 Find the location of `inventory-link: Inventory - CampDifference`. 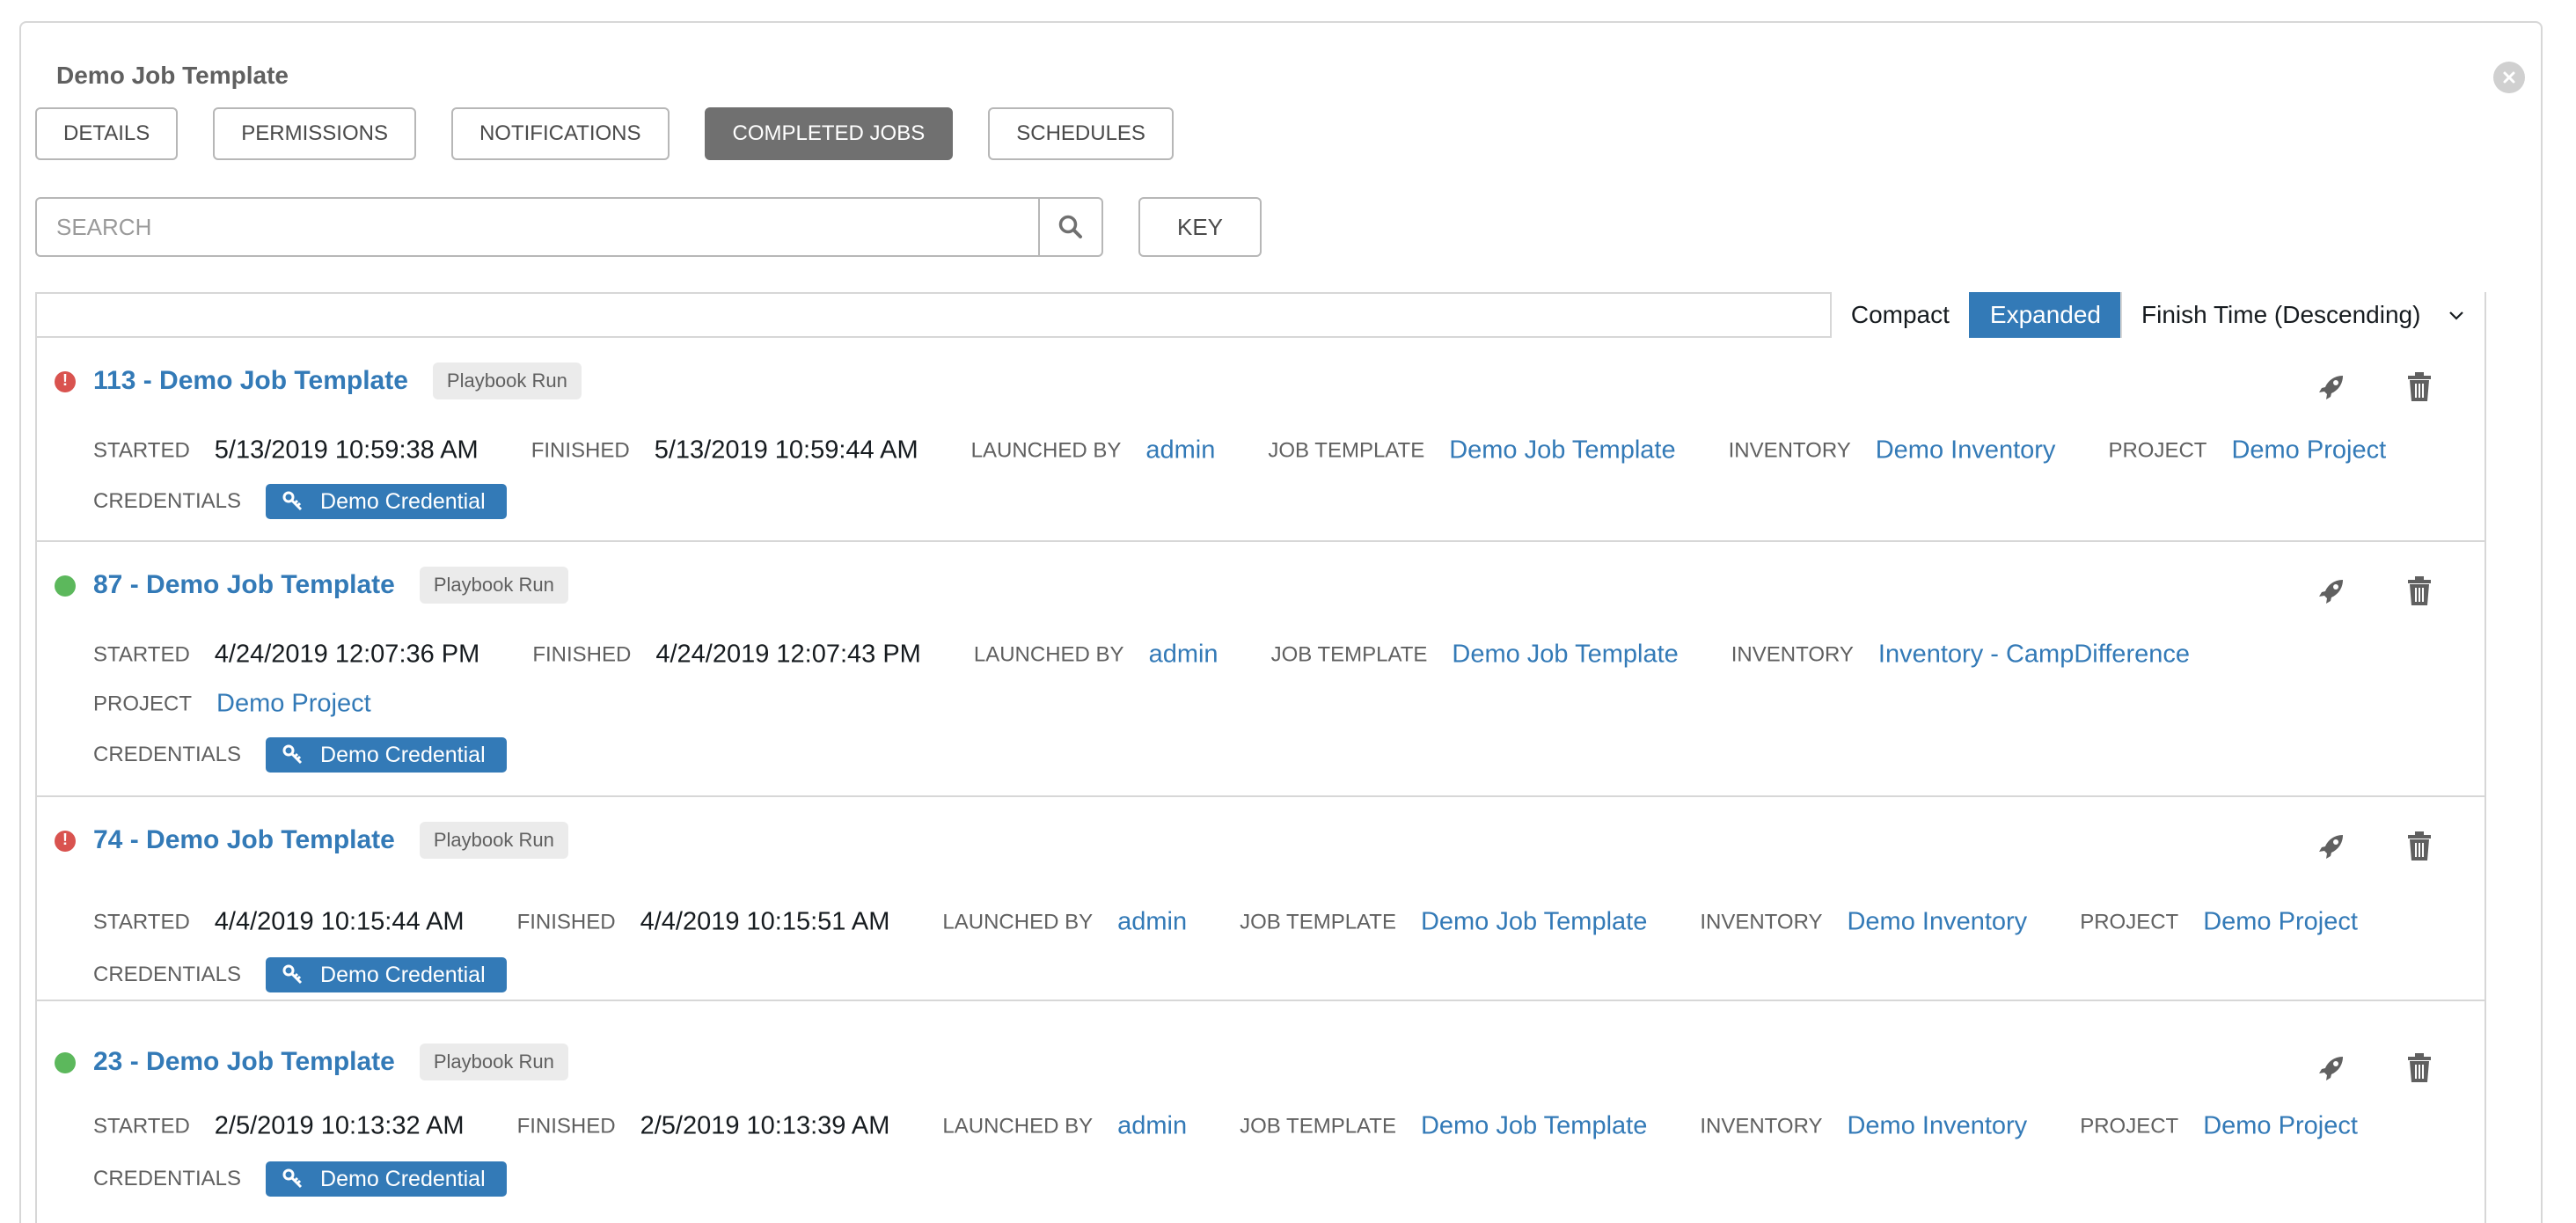

inventory-link: Inventory - CampDifference is located at coordinates (2034, 655).